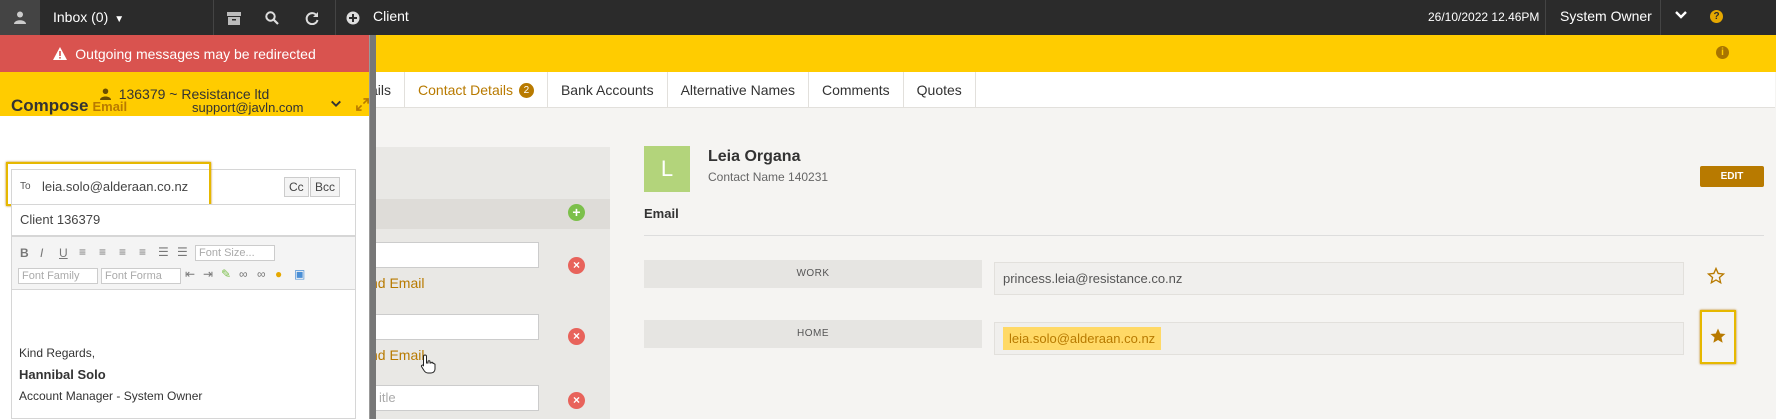 The image size is (1776, 419). Describe the element at coordinates (81, 17) in the screenshot. I see `inbox-label: Inbox (0)` at that location.